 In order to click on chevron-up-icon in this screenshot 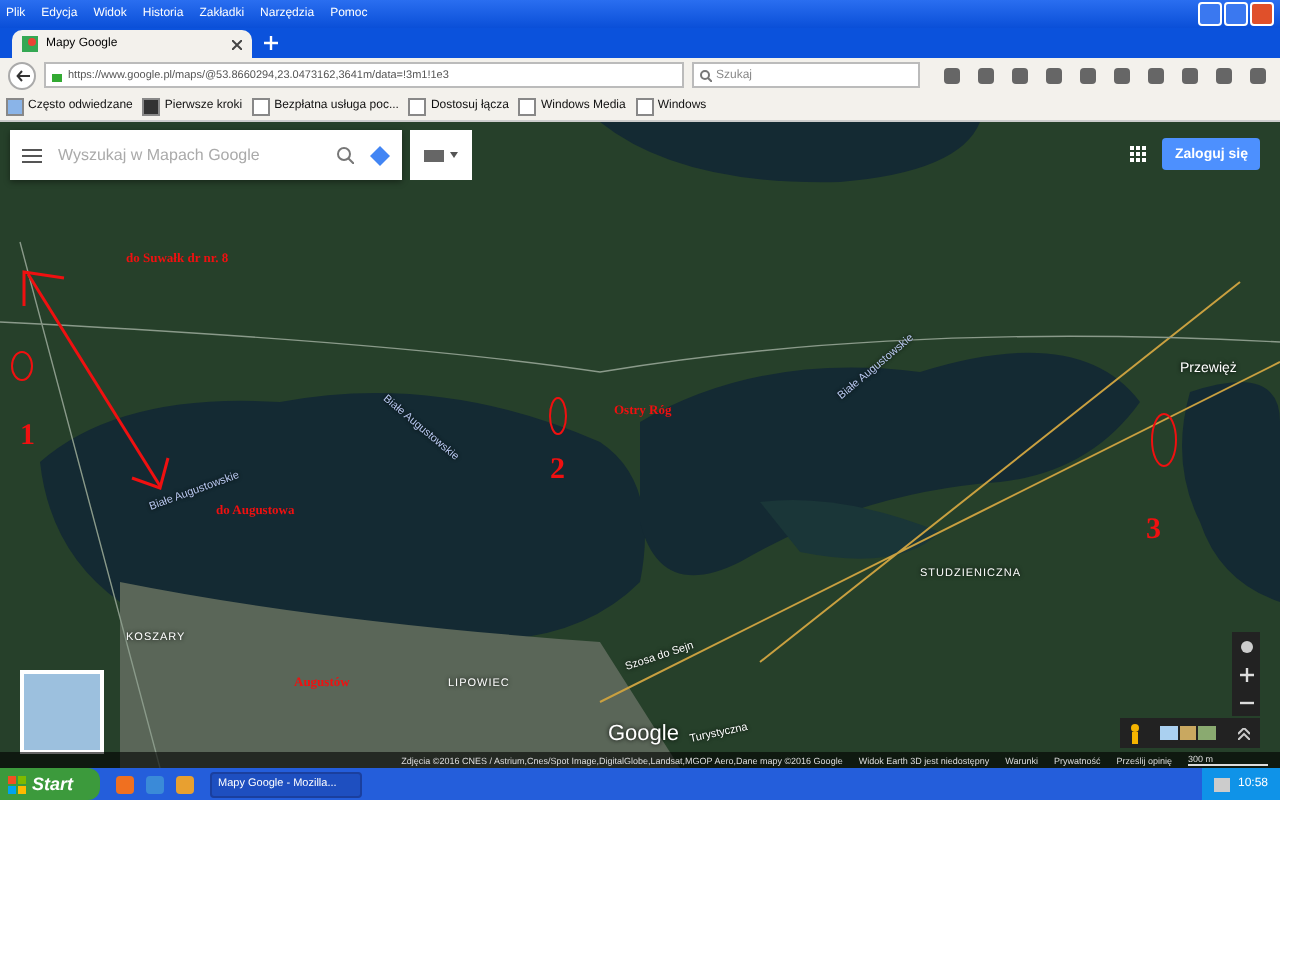, I will do `click(1243, 733)`.